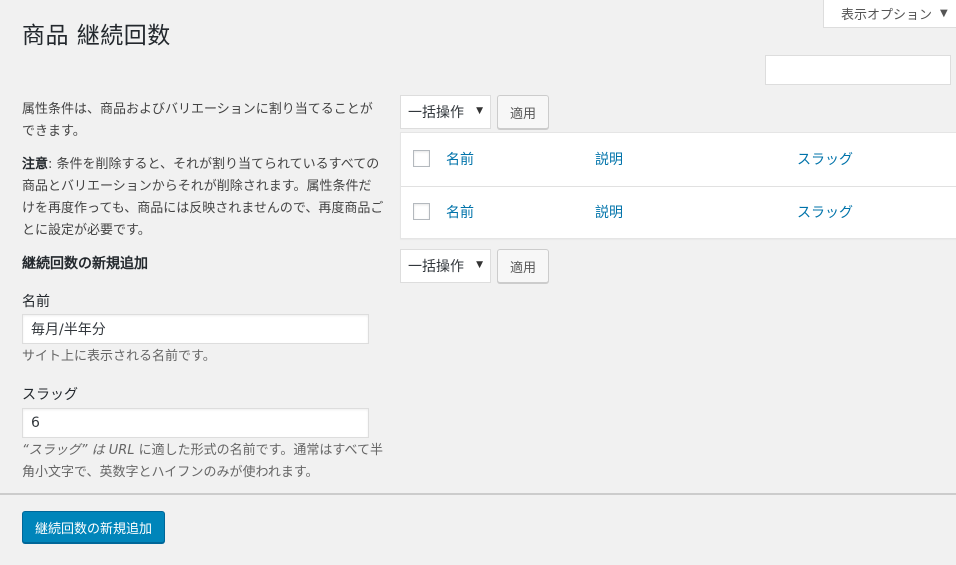 The height and width of the screenshot is (565, 956). What do you see at coordinates (478, 494) in the screenshot?
I see `divider` at bounding box center [478, 494].